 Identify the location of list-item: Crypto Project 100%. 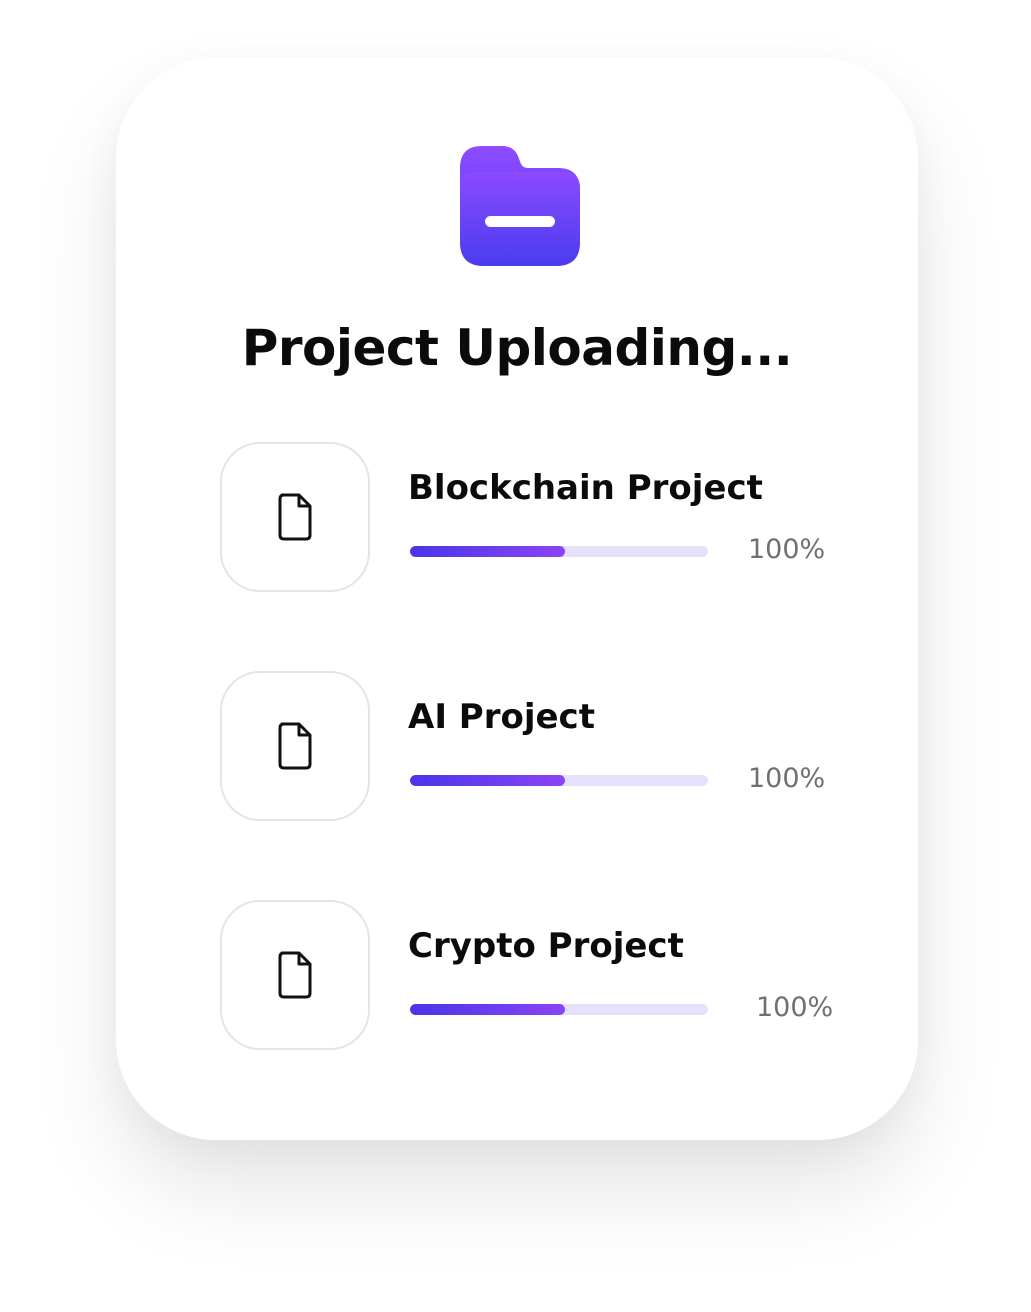
(540, 975).